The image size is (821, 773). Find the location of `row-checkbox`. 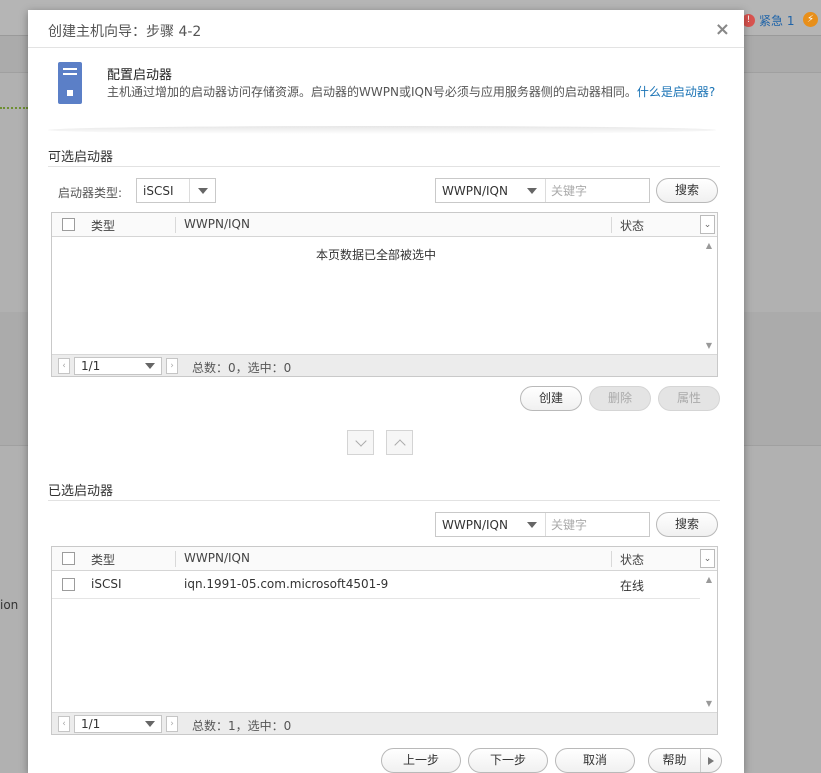

row-checkbox is located at coordinates (68, 584).